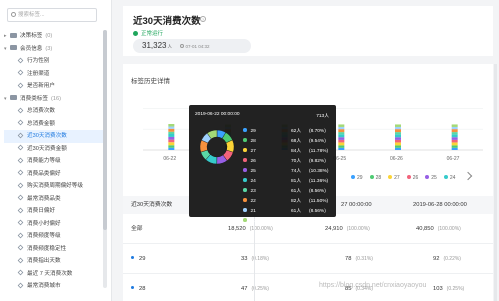 The width and height of the screenshot is (499, 301). Describe the element at coordinates (394, 178) in the screenshot. I see `legend-item: 27` at that location.